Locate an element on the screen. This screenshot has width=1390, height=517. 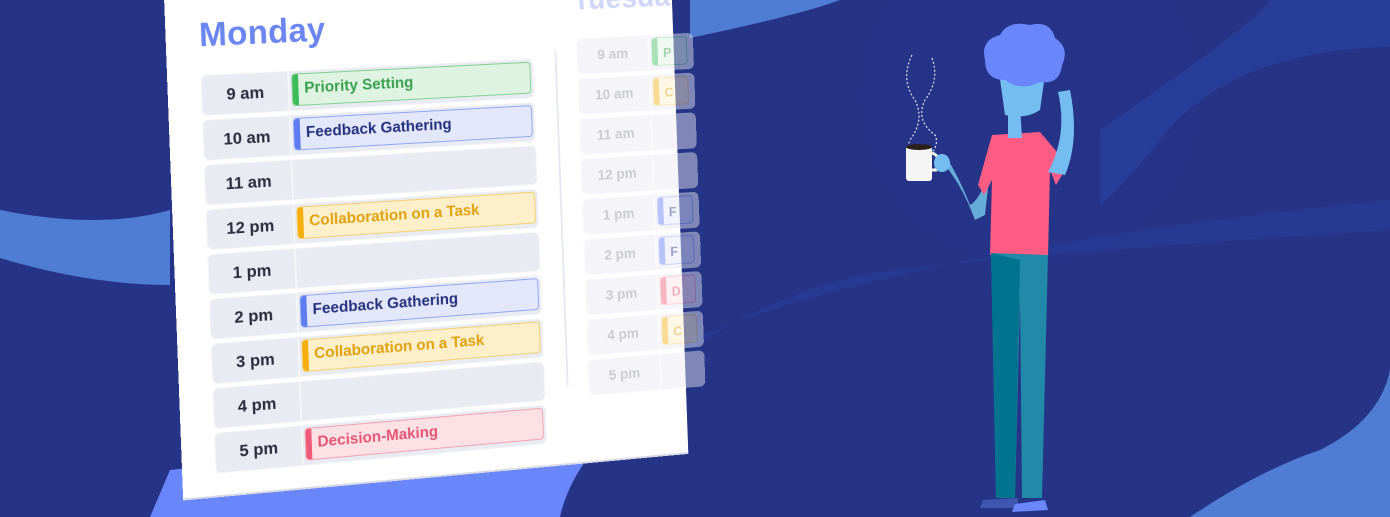
time-slot-row: 10 am C is located at coordinates (636, 93).